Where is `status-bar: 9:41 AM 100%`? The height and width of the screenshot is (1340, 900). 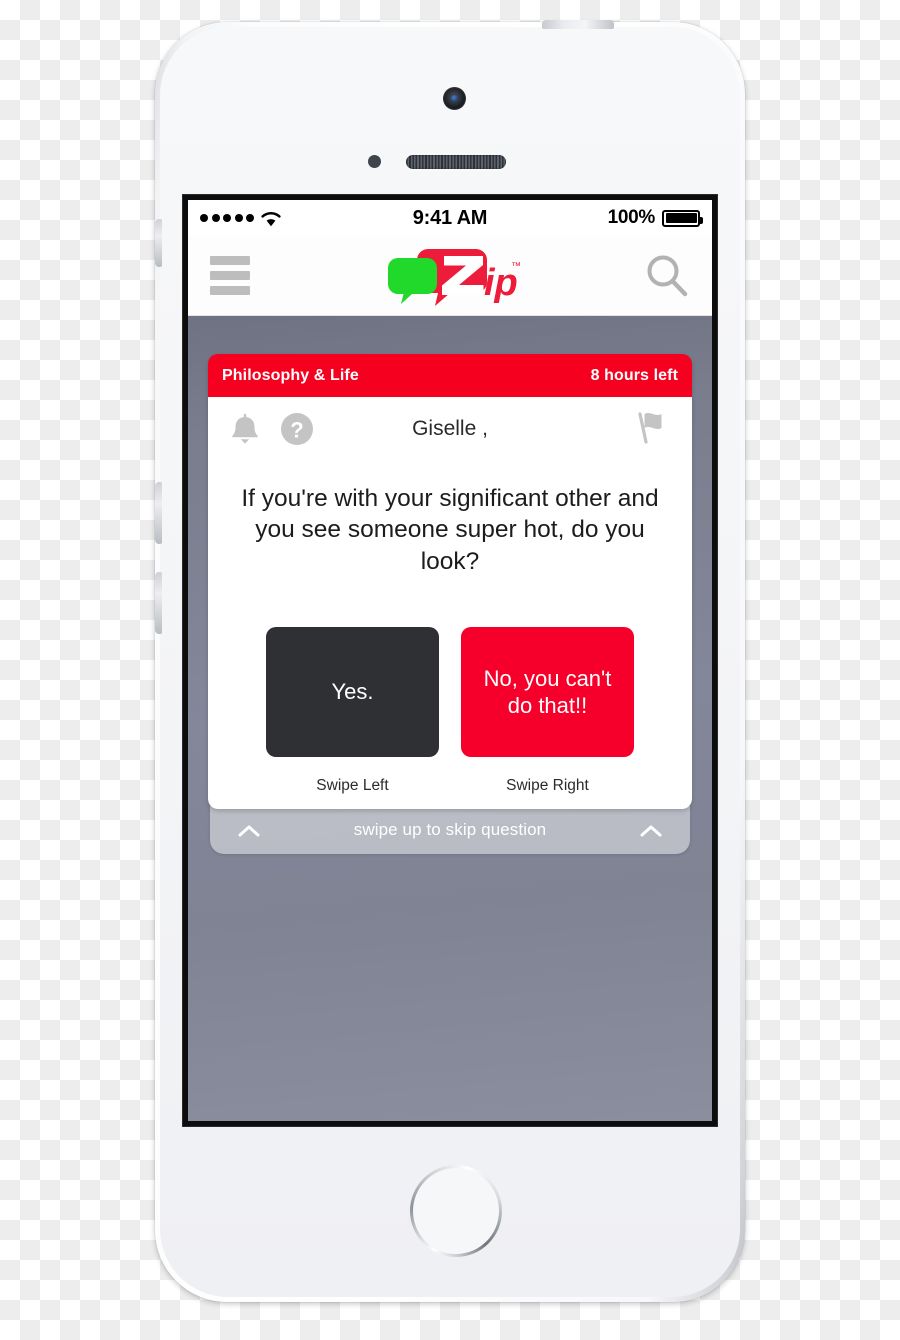 status-bar: 9:41 AM 100% is located at coordinates (450, 218).